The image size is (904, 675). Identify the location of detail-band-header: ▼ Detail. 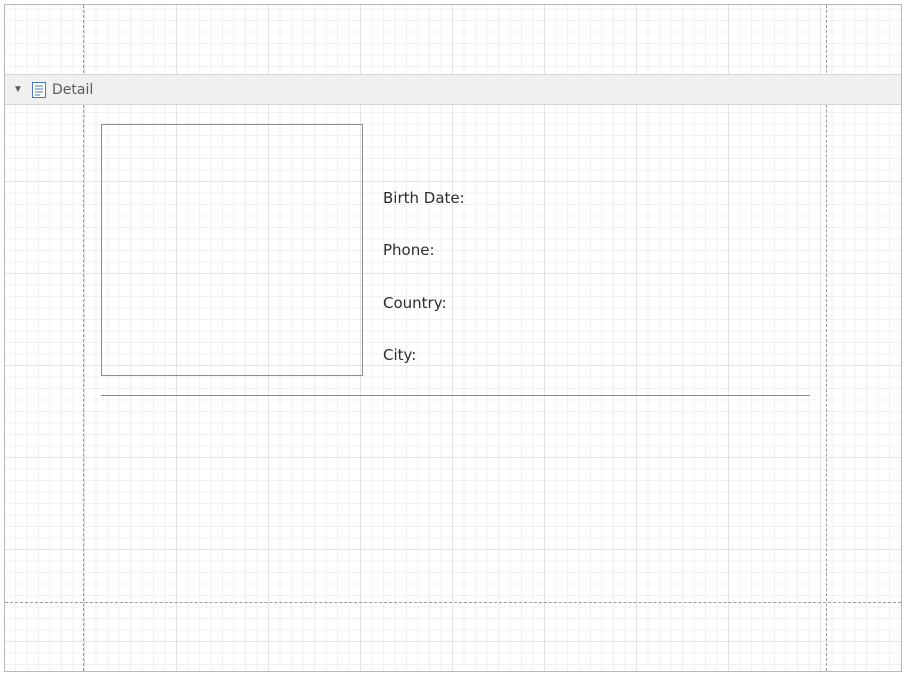
(453, 89).